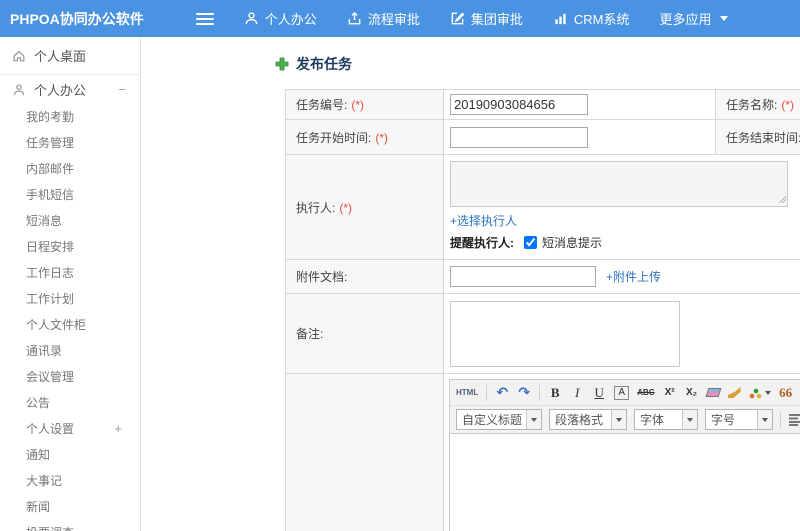 This screenshot has width=800, height=531. I want to click on sidebar-item-personal-desktop: 个人桌面, so click(70, 55).